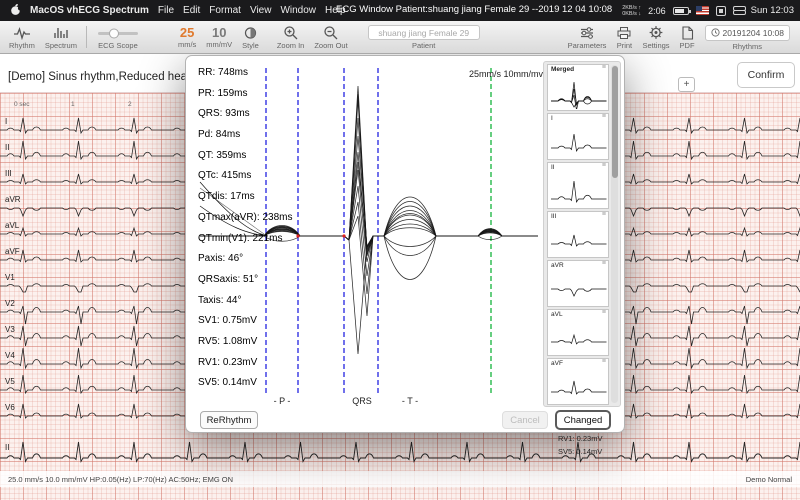 Image resolution: width=800 pixels, height=500 pixels. What do you see at coordinates (587, 45) in the screenshot?
I see `parameters-label: Parameters` at bounding box center [587, 45].